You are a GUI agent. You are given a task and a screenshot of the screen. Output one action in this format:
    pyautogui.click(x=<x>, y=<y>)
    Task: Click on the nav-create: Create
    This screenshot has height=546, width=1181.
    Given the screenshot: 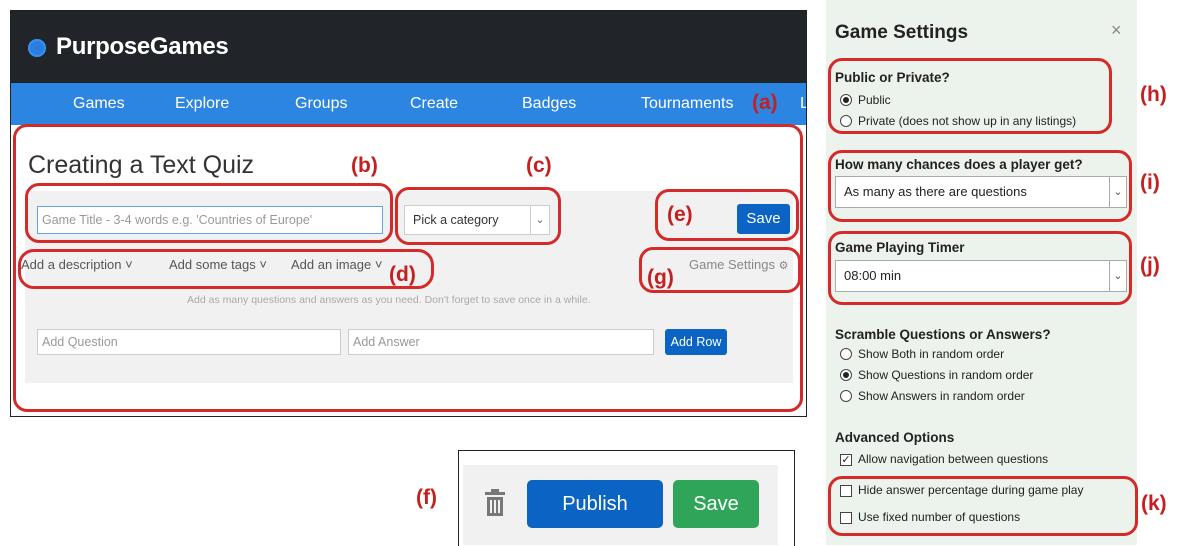 What is the action you would take?
    pyautogui.click(x=434, y=104)
    